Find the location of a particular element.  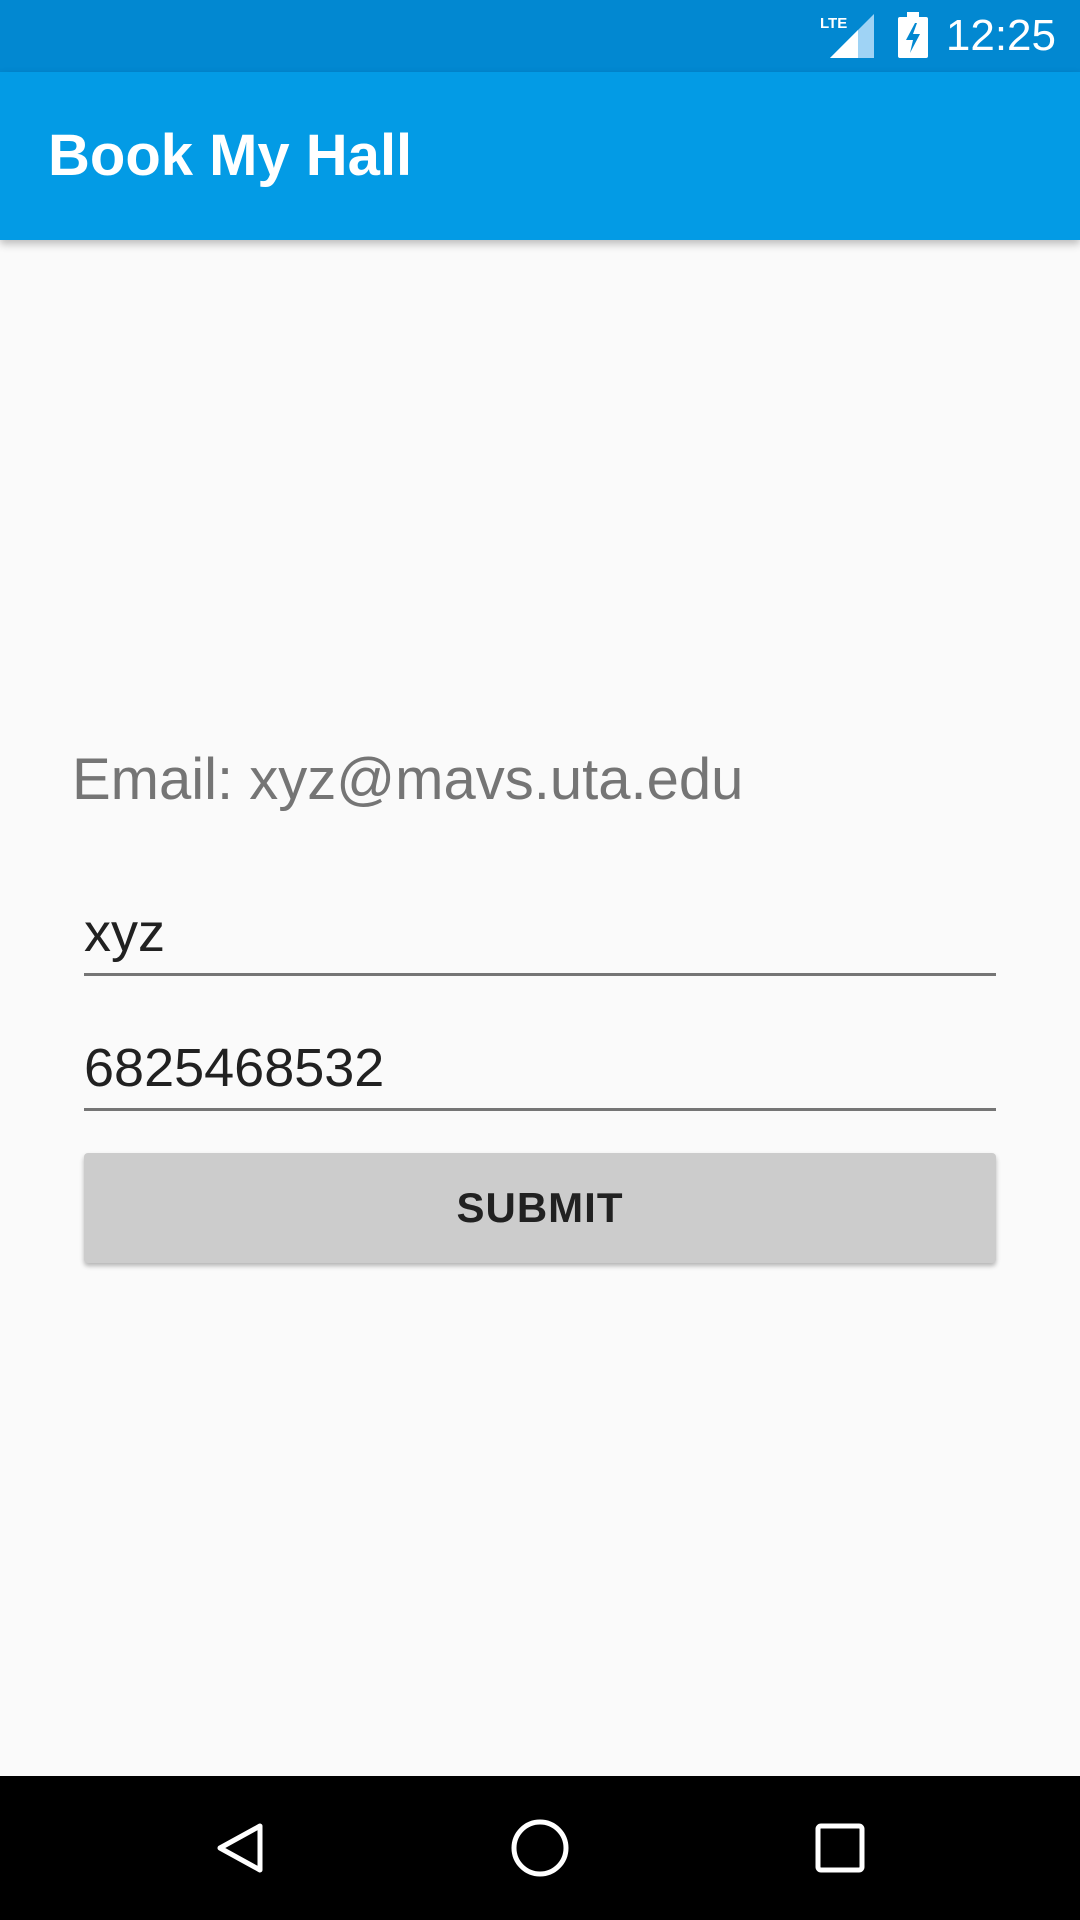

network-label: LTE is located at coordinates (833, 23).